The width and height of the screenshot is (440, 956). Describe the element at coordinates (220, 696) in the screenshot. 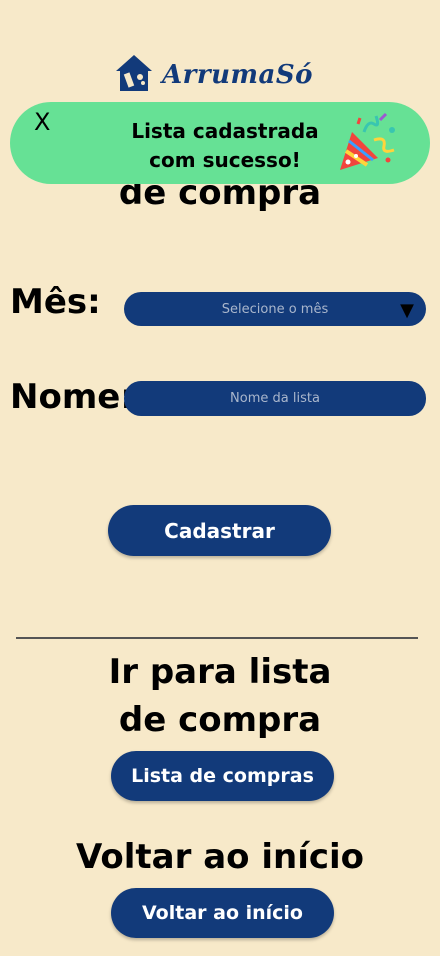

I see `go-to-list-heading: Ir para lista de compra` at that location.